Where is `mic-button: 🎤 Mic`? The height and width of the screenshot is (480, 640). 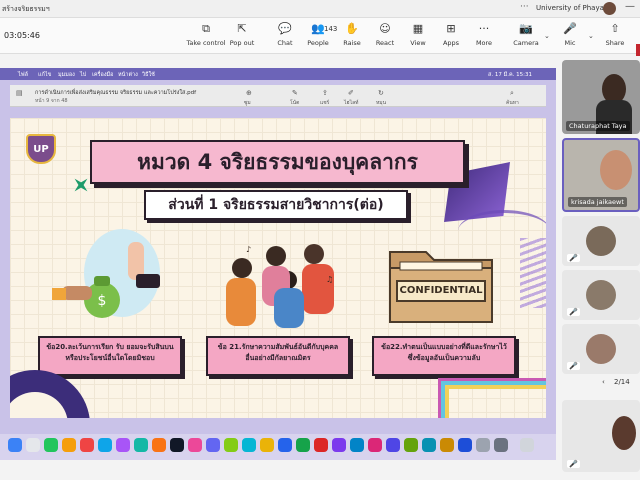 mic-button: 🎤 Mic is located at coordinates (570, 37).